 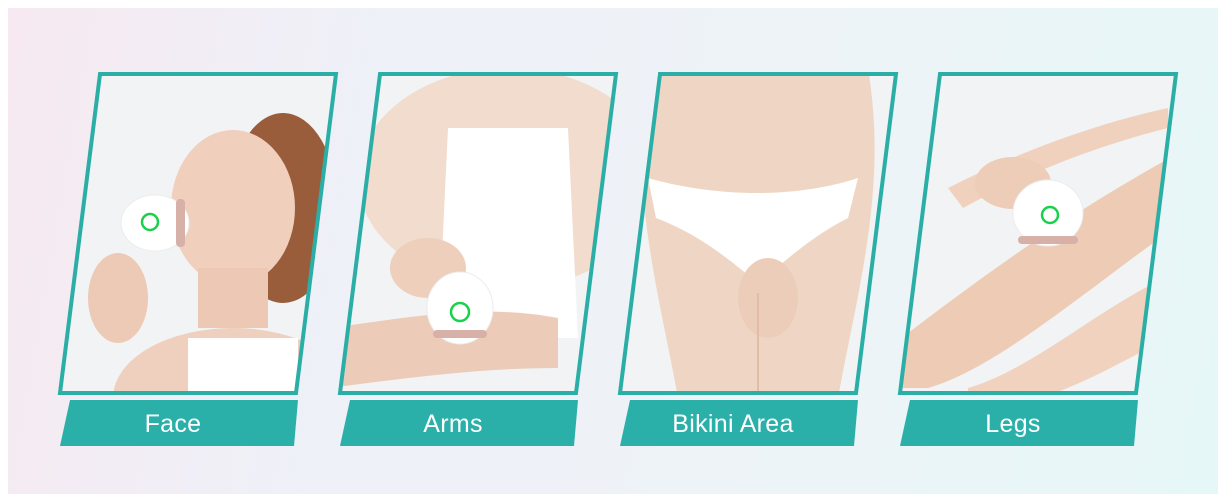 What do you see at coordinates (1013, 424) in the screenshot?
I see `card-label-legs: Legs` at bounding box center [1013, 424].